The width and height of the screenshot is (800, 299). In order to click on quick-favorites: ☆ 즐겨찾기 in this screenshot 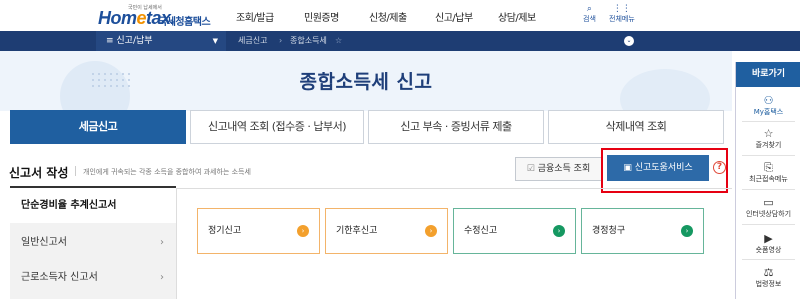, I will do `click(768, 138)`.